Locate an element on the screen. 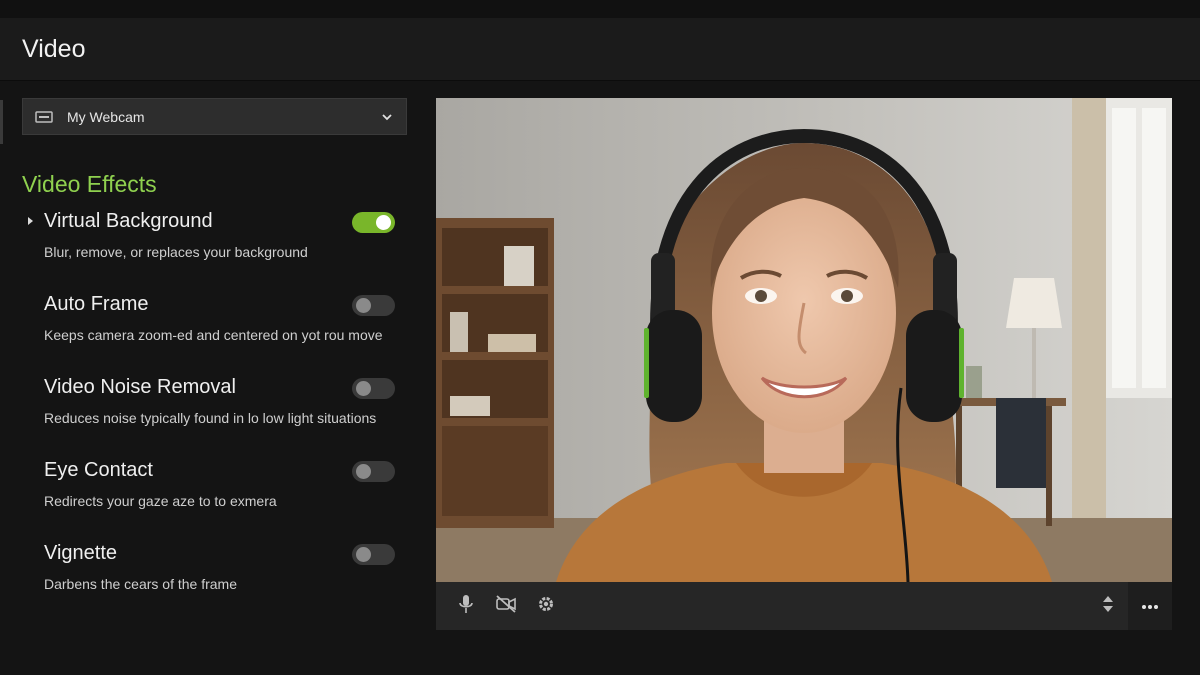  camera-off-button is located at coordinates (506, 606).